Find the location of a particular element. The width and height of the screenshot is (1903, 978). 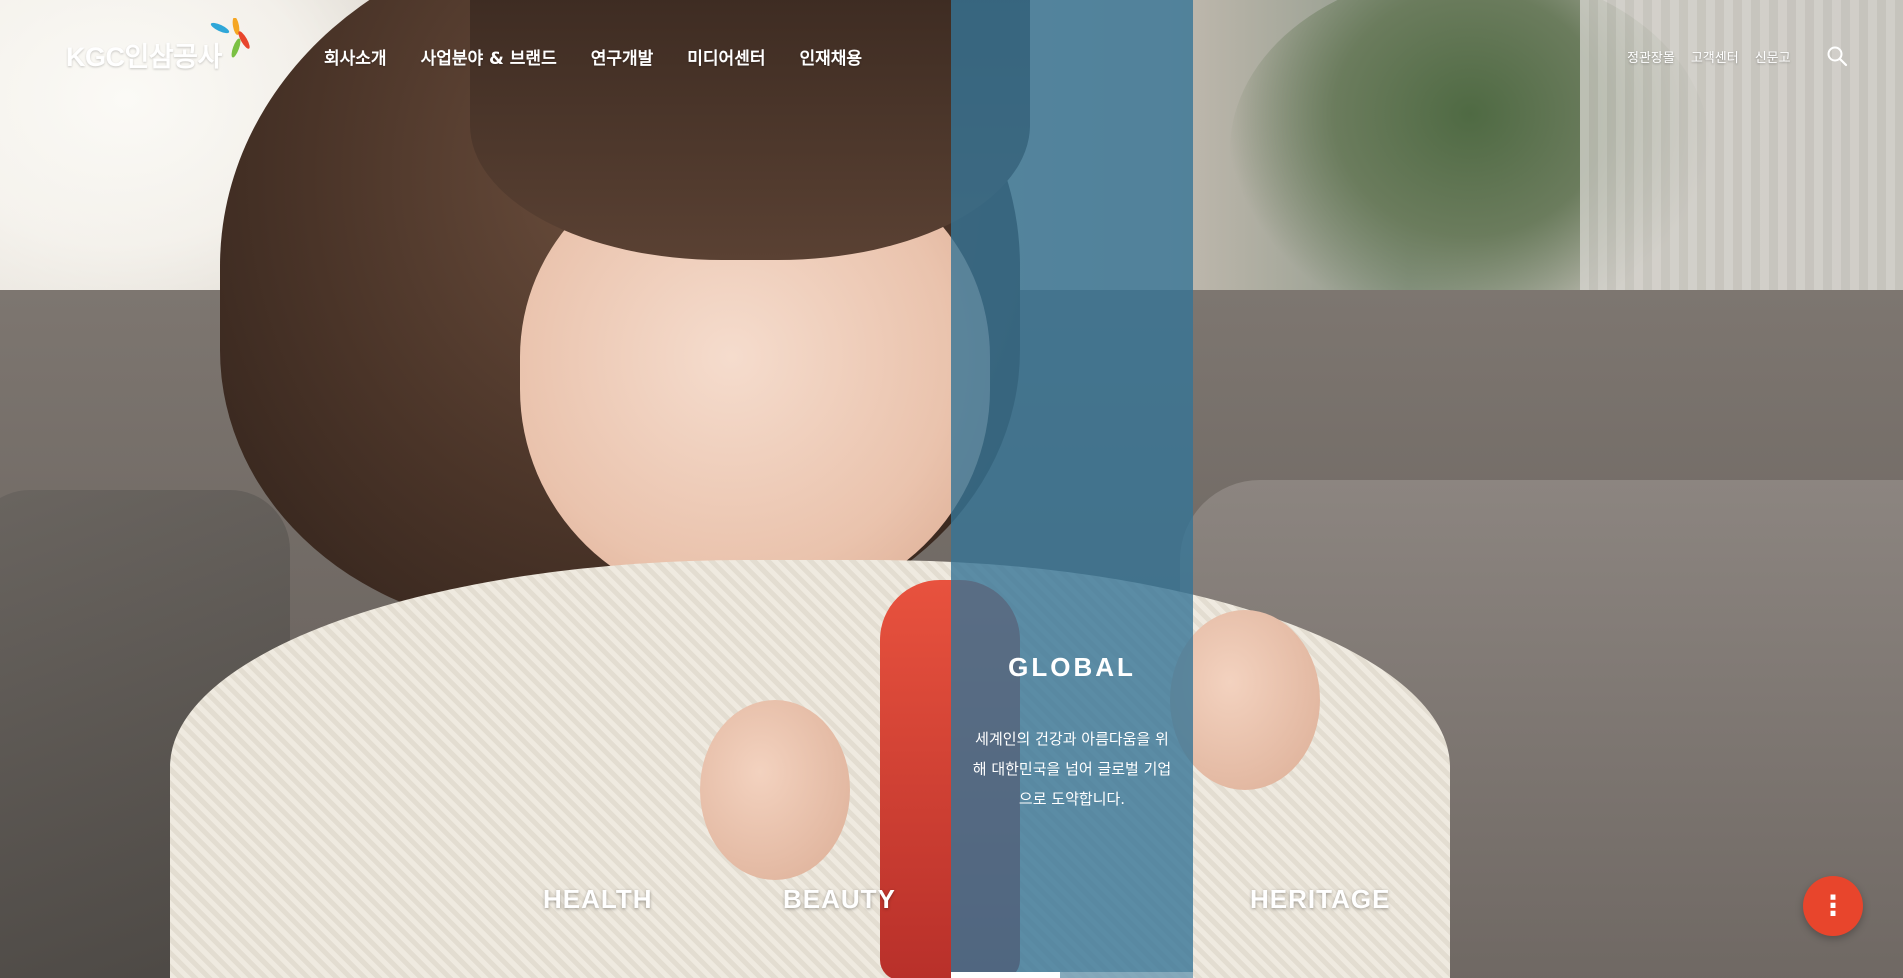

category-health: HEALTH is located at coordinates (598, 899).